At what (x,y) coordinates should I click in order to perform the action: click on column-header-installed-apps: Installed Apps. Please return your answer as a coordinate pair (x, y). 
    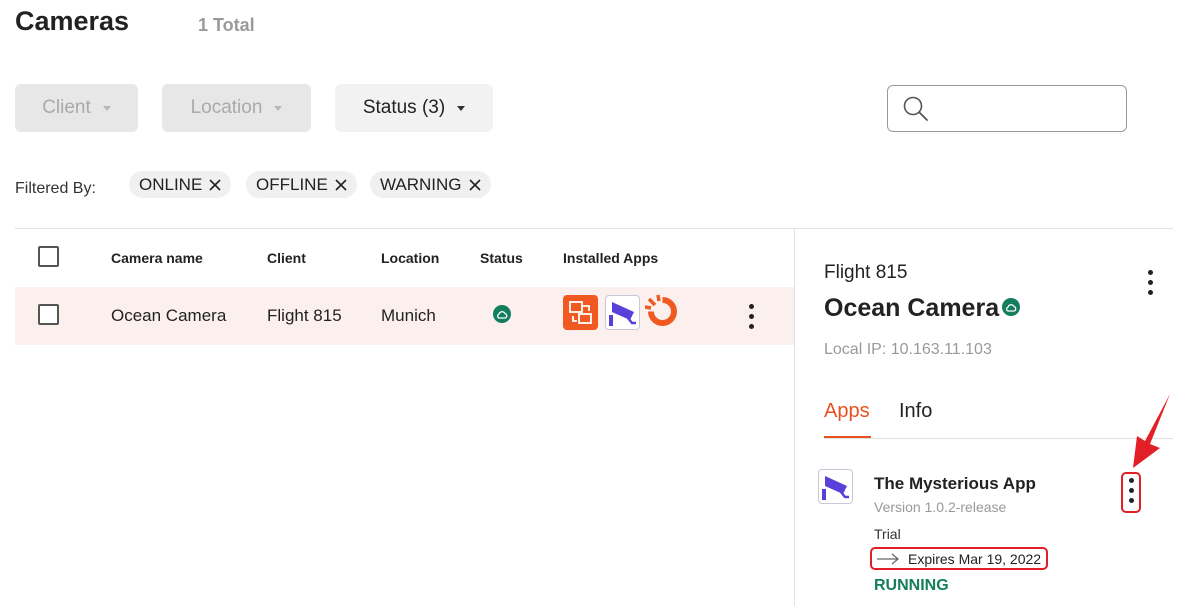
    Looking at the image, I should click on (611, 258).